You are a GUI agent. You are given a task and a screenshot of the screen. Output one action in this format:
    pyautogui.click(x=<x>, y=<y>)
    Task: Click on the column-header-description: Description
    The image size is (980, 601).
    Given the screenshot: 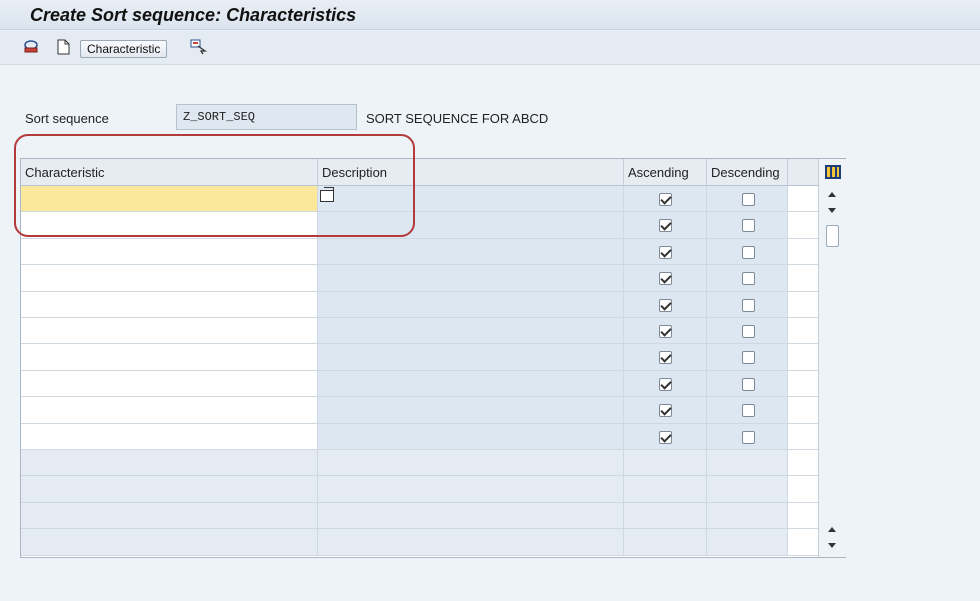 What is the action you would take?
    pyautogui.click(x=471, y=172)
    